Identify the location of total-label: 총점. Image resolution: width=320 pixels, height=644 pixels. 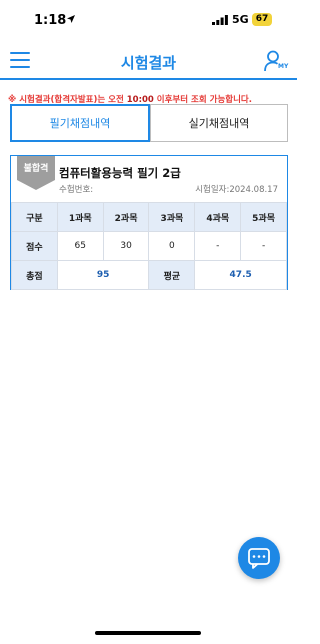
(34, 275).